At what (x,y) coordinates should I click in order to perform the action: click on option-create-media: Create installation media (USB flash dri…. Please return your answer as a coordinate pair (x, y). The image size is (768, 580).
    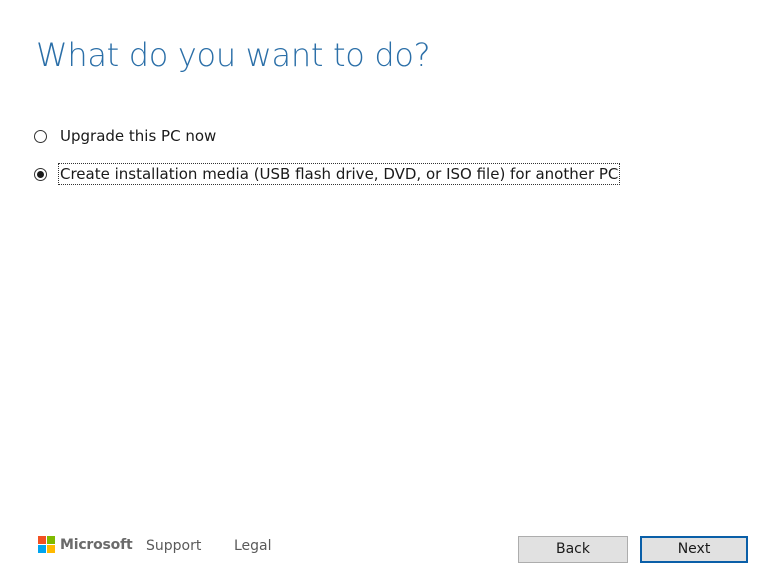
    Looking at the image, I should click on (327, 174).